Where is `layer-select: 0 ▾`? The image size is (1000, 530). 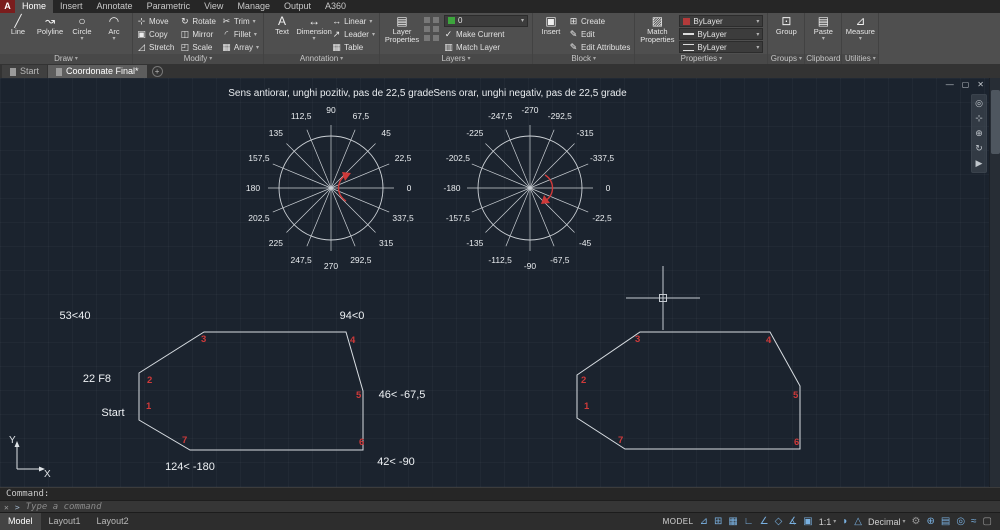
layer-select: 0 ▾ is located at coordinates (486, 21).